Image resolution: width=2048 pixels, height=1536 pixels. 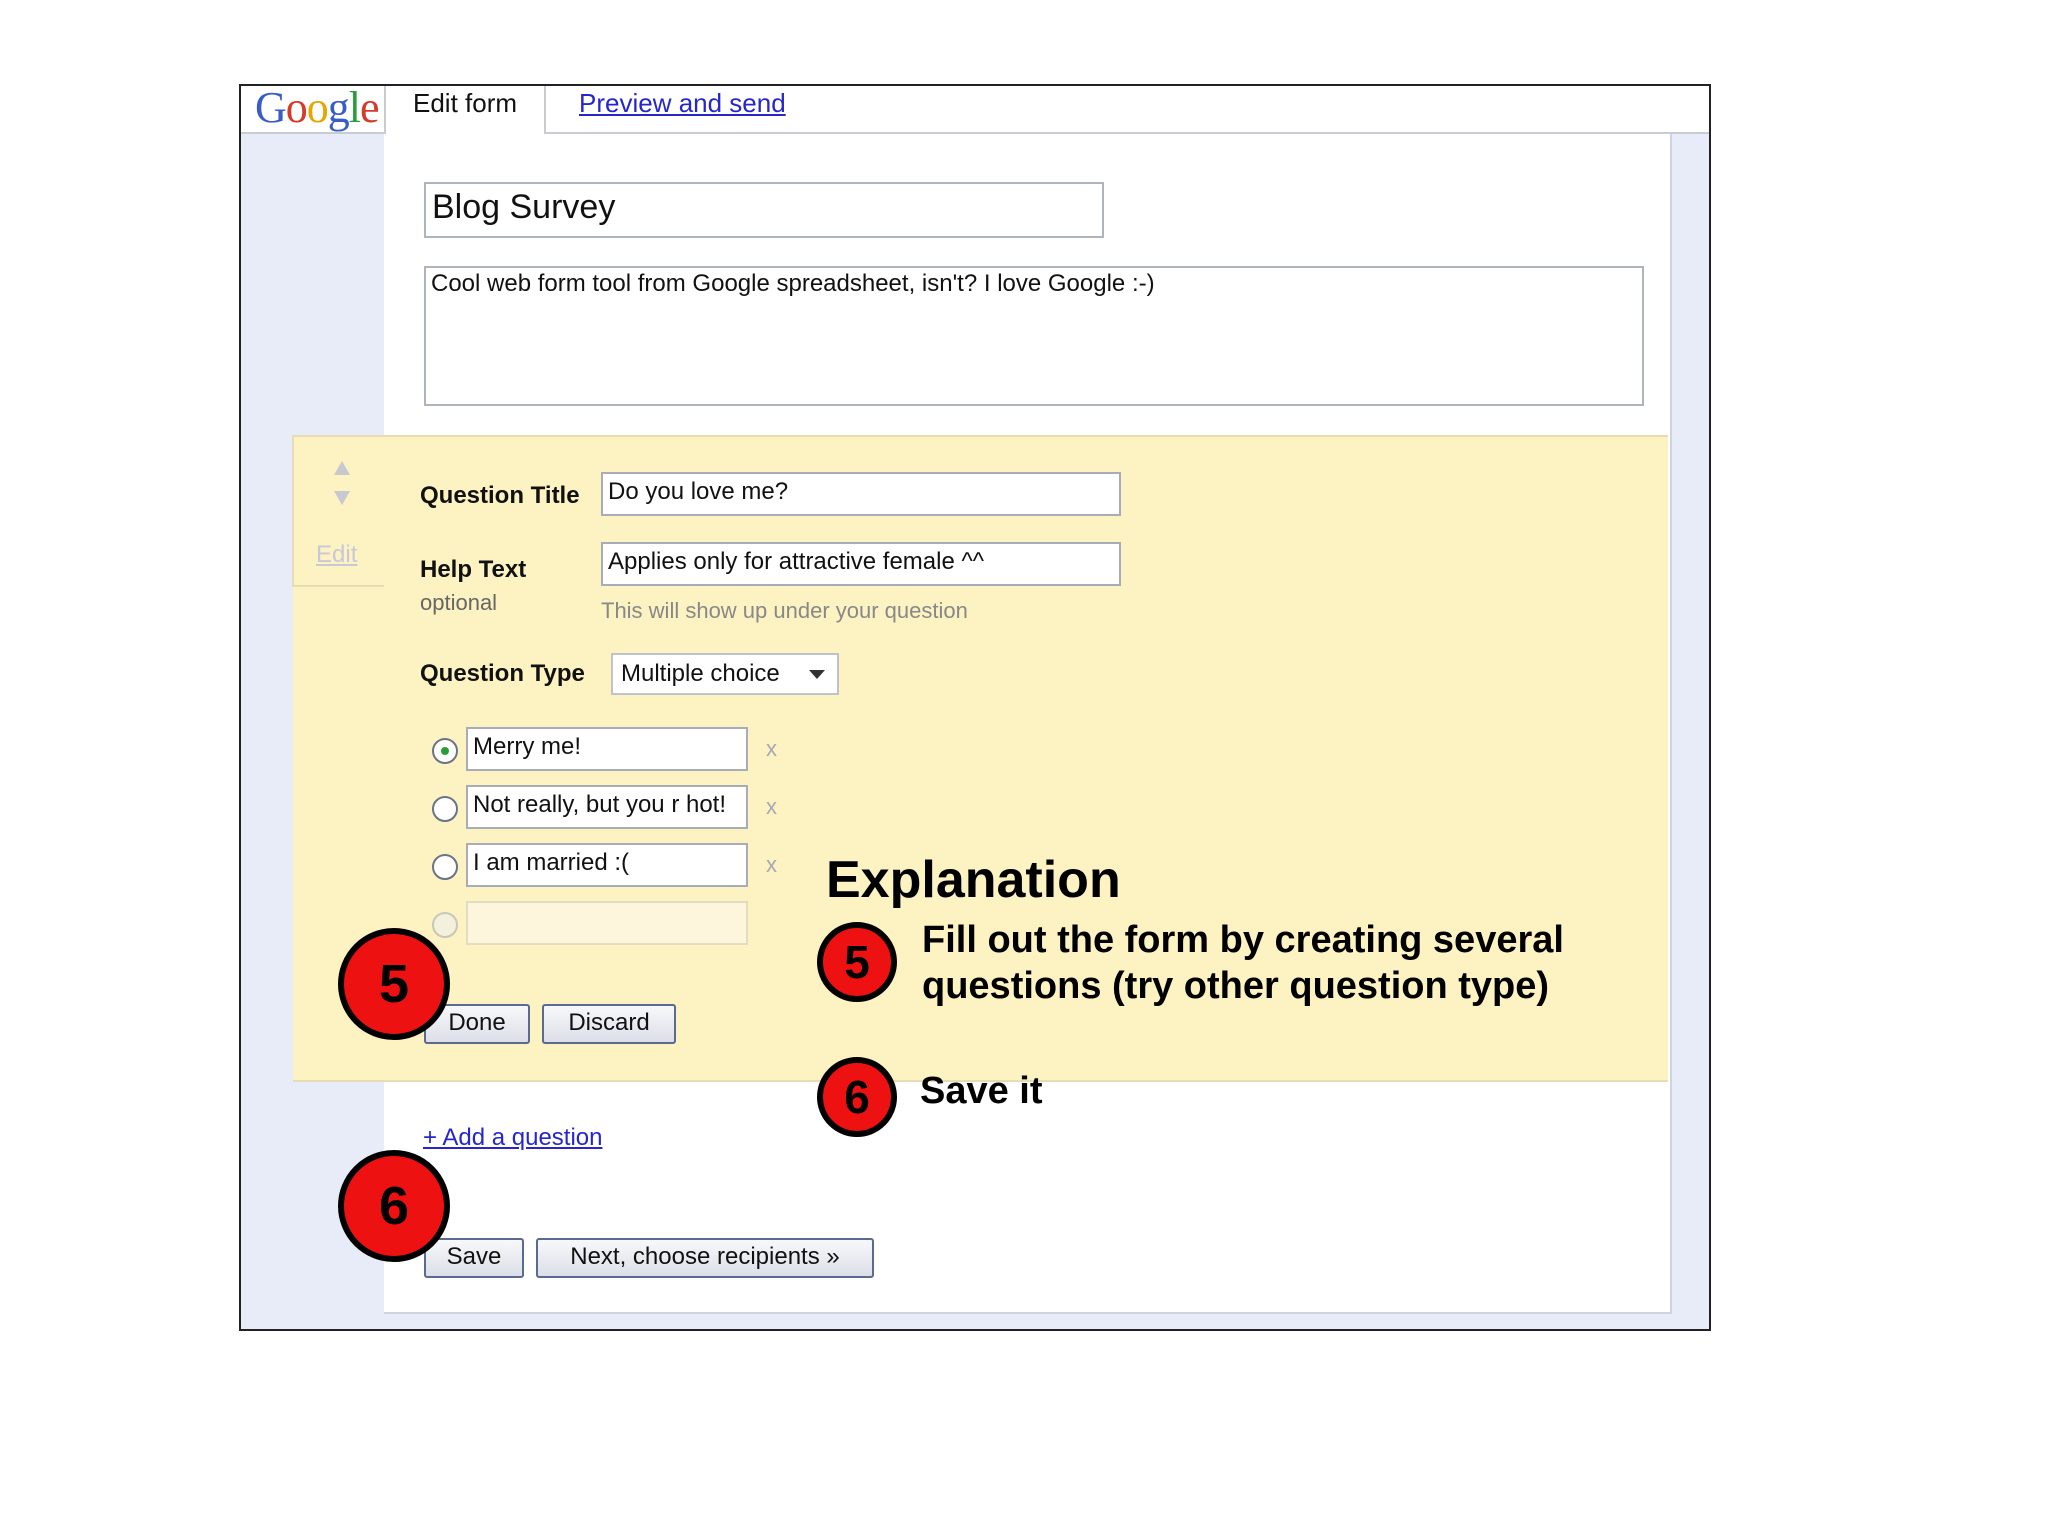 What do you see at coordinates (975, 109) in the screenshot?
I see `top-bar: Google Edit form Preview and send` at bounding box center [975, 109].